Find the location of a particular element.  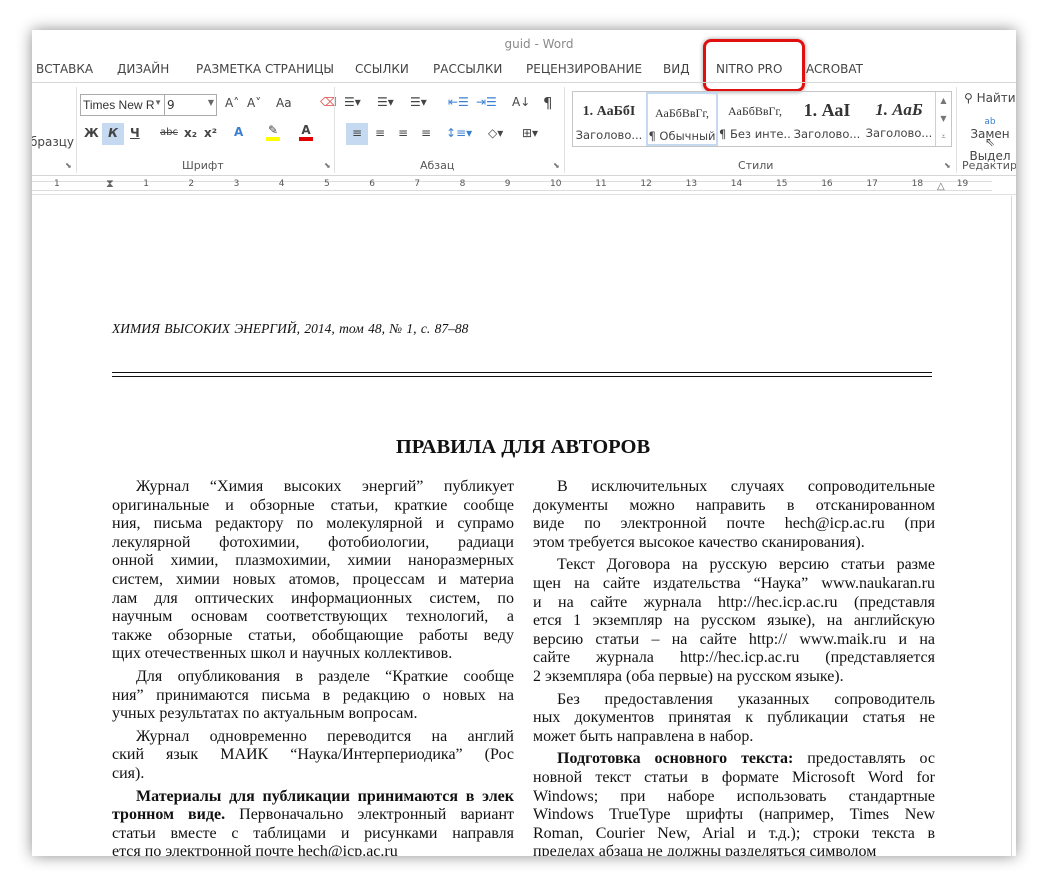

decrease-indent-icon: ⇤☰ is located at coordinates (458, 102).